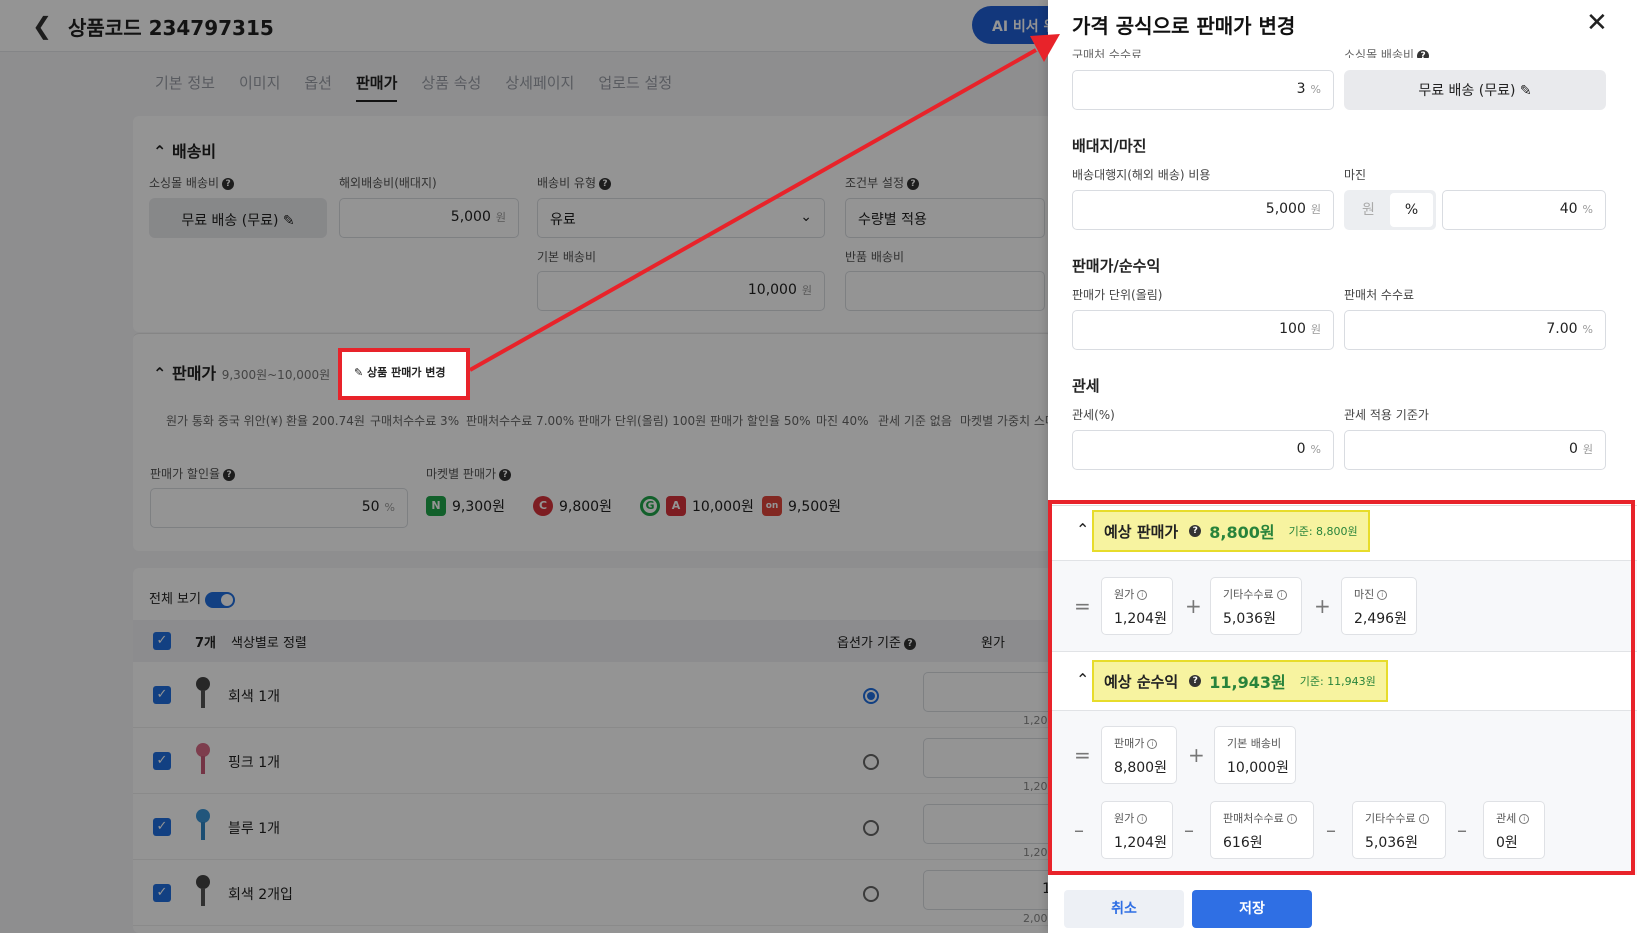  What do you see at coordinates (753, 210) in the screenshot?
I see `annotation-arrow-line` at bounding box center [753, 210].